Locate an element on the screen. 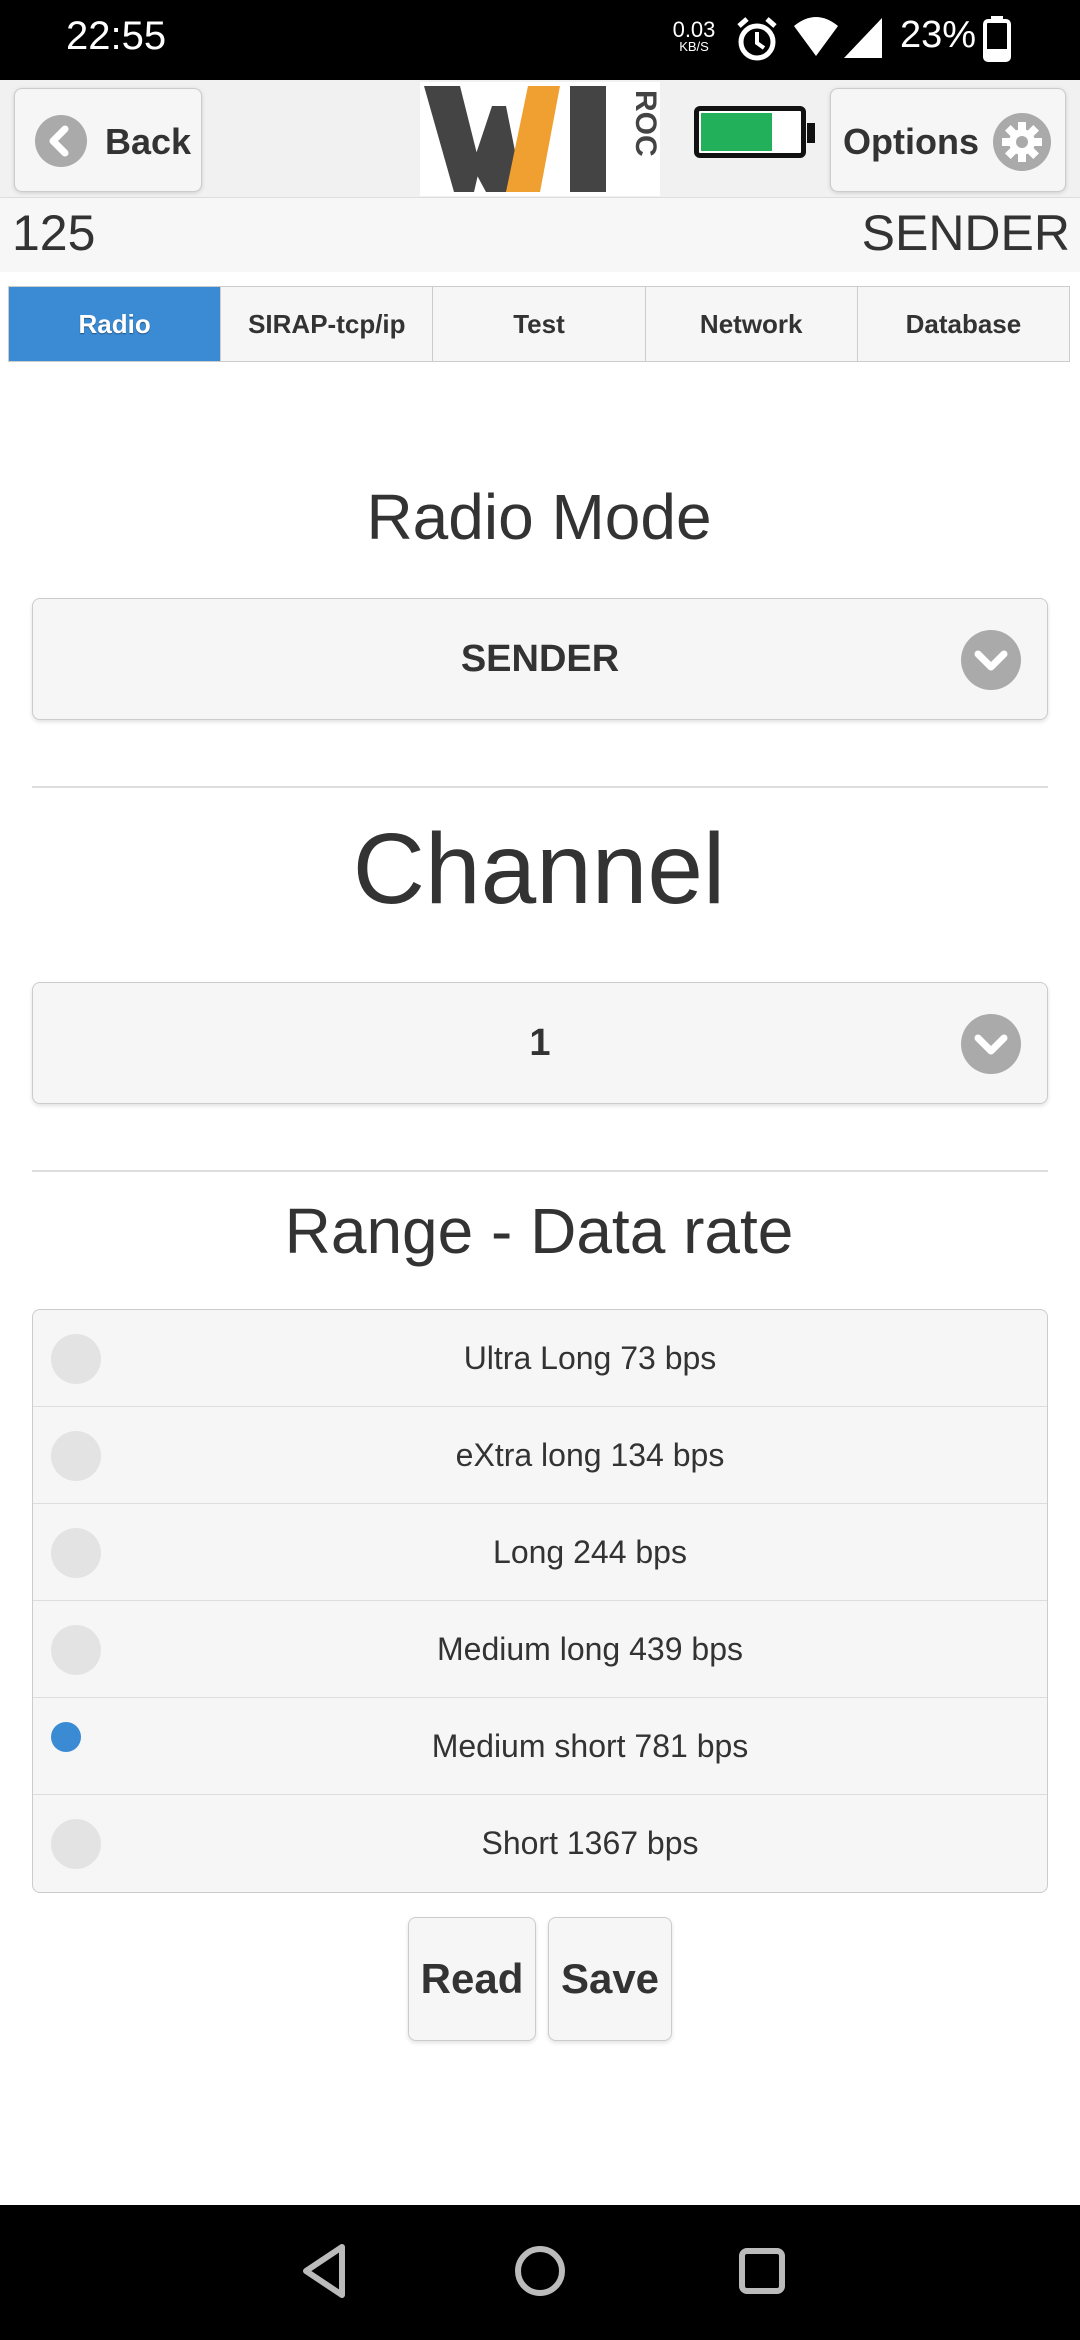 The width and height of the screenshot is (1080, 2340). options-label: Options is located at coordinates (911, 141).